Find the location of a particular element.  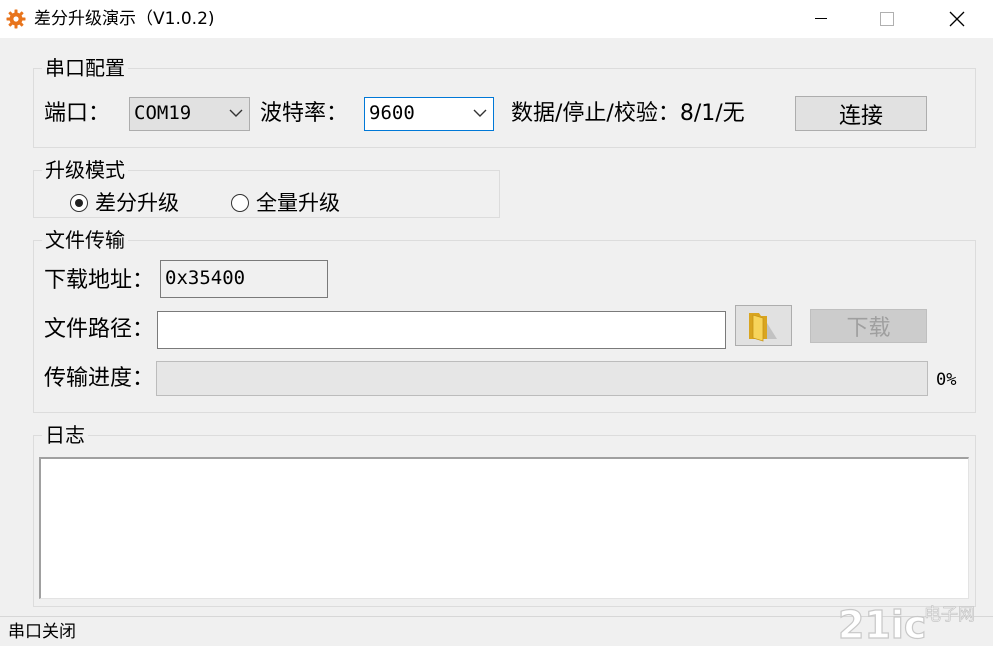

maximize-icon is located at coordinates (887, 19).